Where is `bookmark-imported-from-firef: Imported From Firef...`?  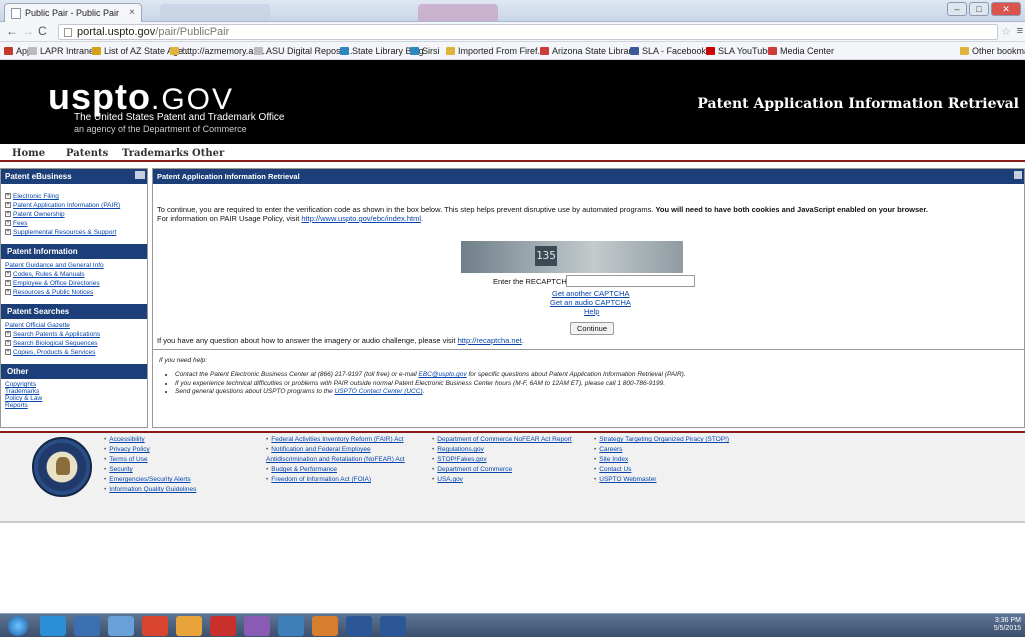
bookmark-imported-from-firef: Imported From Firef... is located at coordinates (495, 51).